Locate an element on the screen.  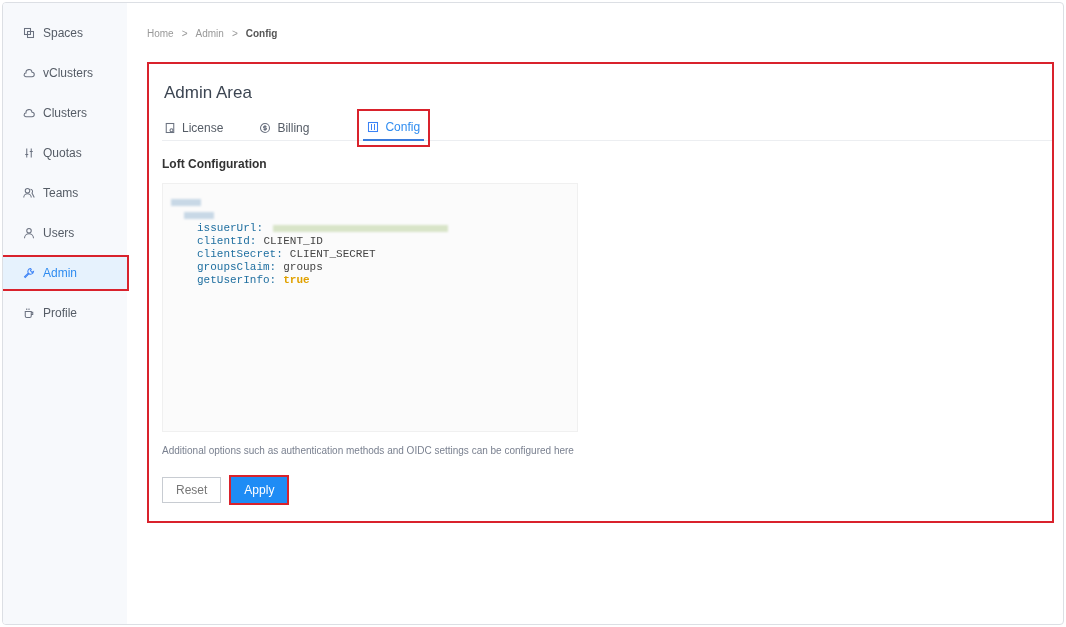
mug-icon is located at coordinates (29, 313).